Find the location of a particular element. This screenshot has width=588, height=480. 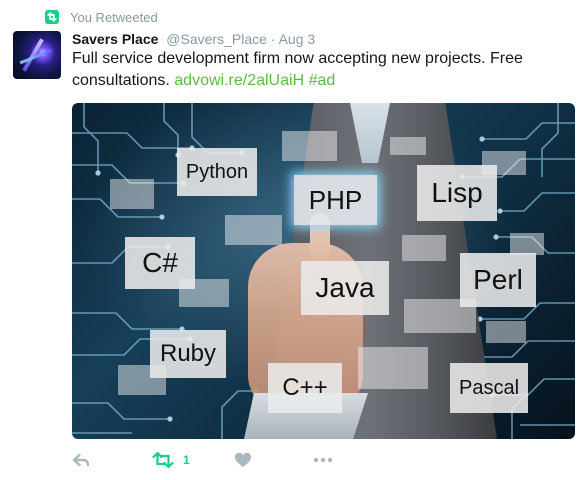

heart-icon is located at coordinates (243, 459).